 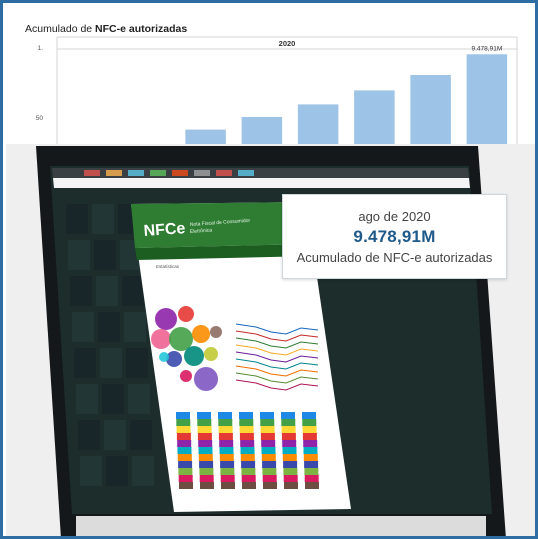 I want to click on nfce-logo: NFCe, so click(x=164, y=230).